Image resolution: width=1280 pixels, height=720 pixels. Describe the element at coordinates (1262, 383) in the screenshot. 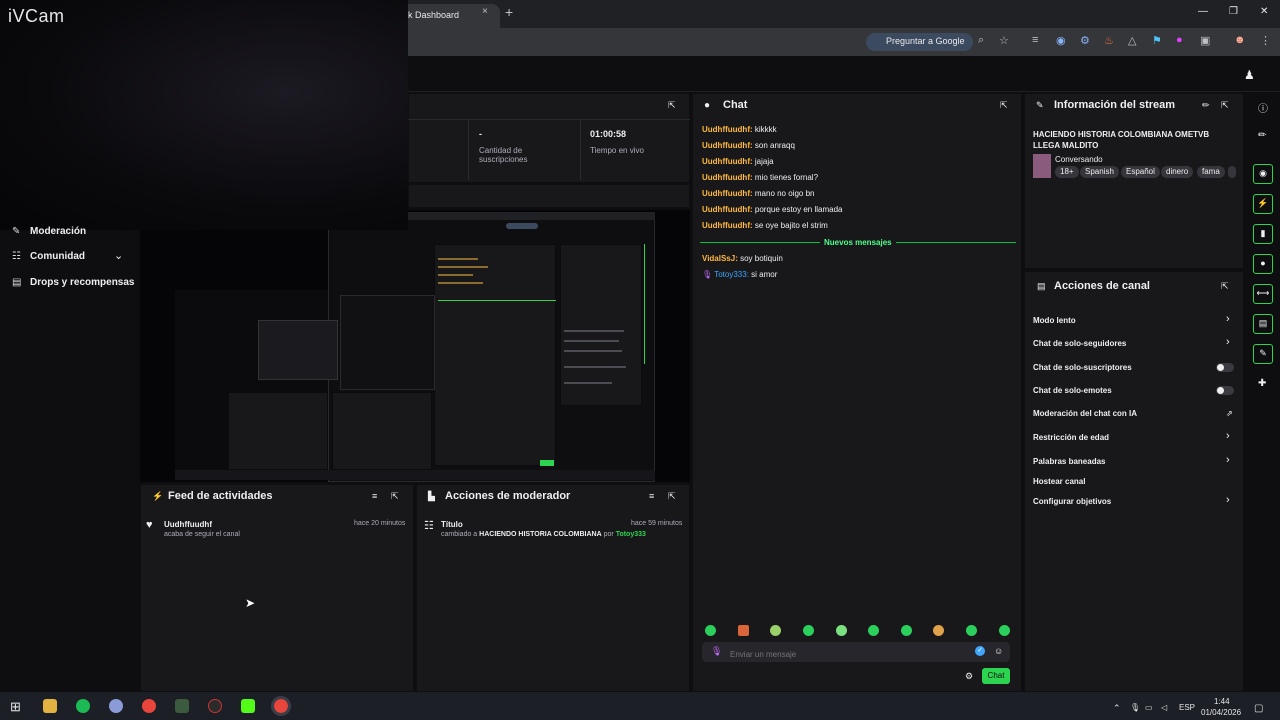

I see `add-action-icon: ✚` at that location.